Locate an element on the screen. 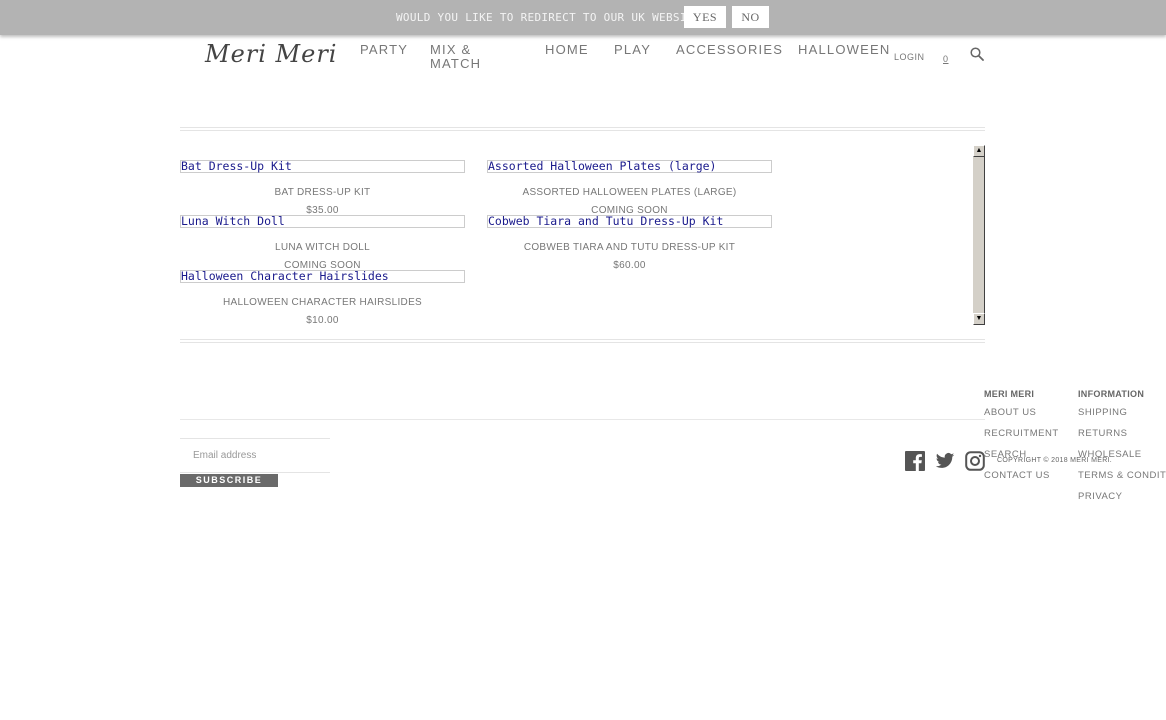 The height and width of the screenshot is (720, 1166). login-link: LOGIN is located at coordinates (909, 57).